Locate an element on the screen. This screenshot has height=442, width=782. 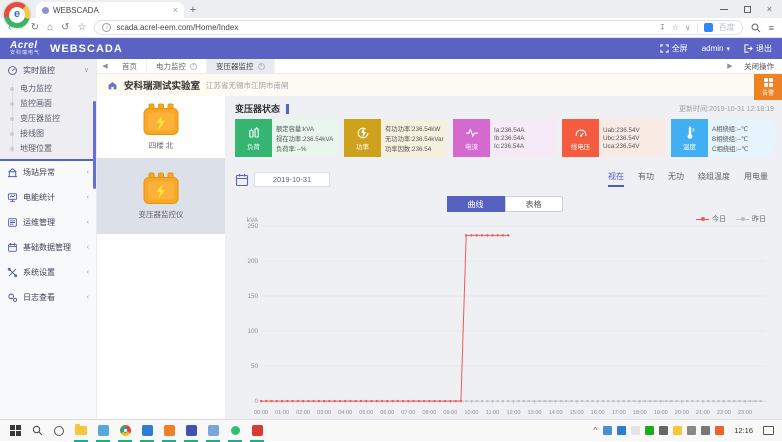
sidebar-subitem-变压器监控: 变压器监控 is located at coordinates (48, 118).